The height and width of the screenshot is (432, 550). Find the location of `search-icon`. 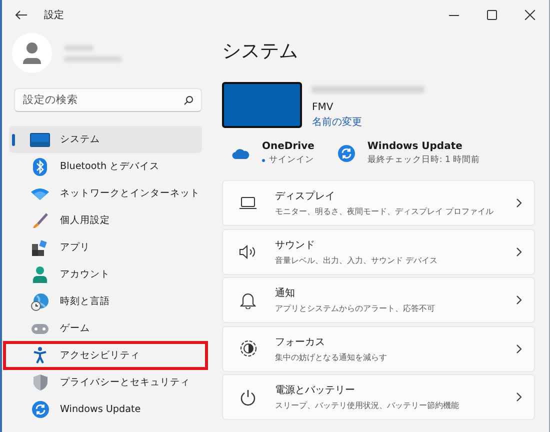

search-icon is located at coordinates (188, 100).